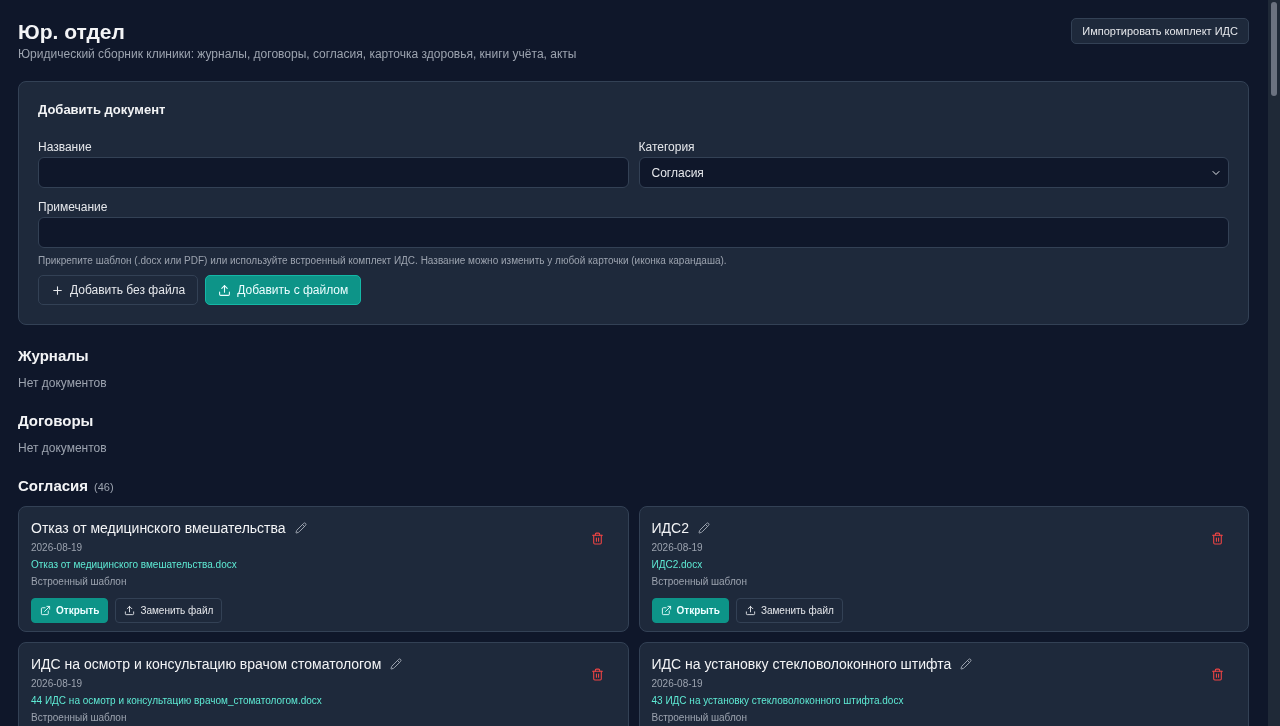 The width and height of the screenshot is (1280, 726). I want to click on field-label: Категория, so click(666, 147).